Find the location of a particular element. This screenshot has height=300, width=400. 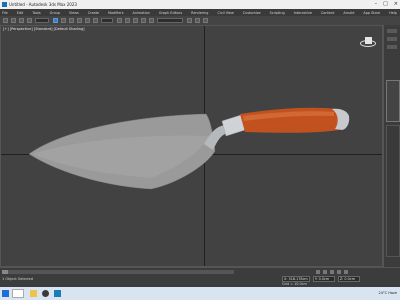

grid-size-label: Grid = 10.0cm is located at coordinates (294, 284).